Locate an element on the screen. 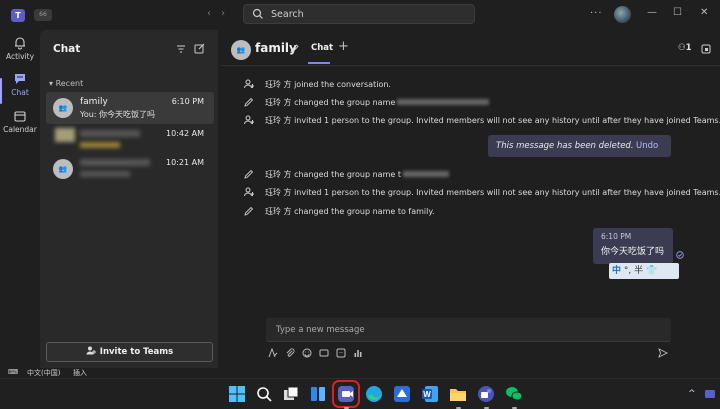 The width and height of the screenshot is (720, 409). active-tab-indicator is located at coordinates (319, 63).